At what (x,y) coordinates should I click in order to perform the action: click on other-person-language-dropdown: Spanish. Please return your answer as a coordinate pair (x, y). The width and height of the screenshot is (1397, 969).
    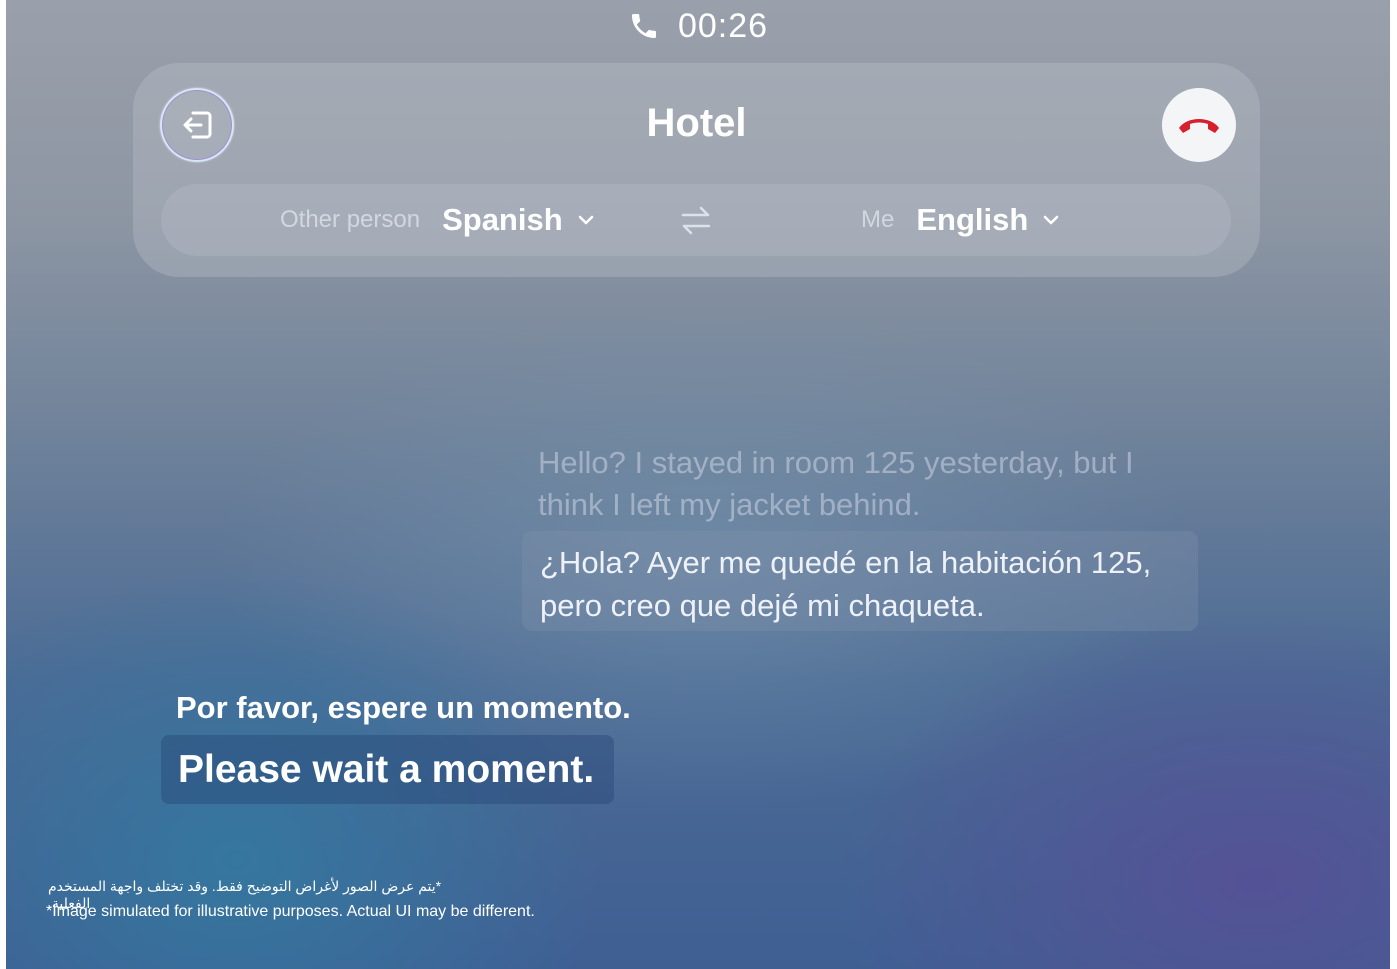
    Looking at the image, I should click on (518, 220).